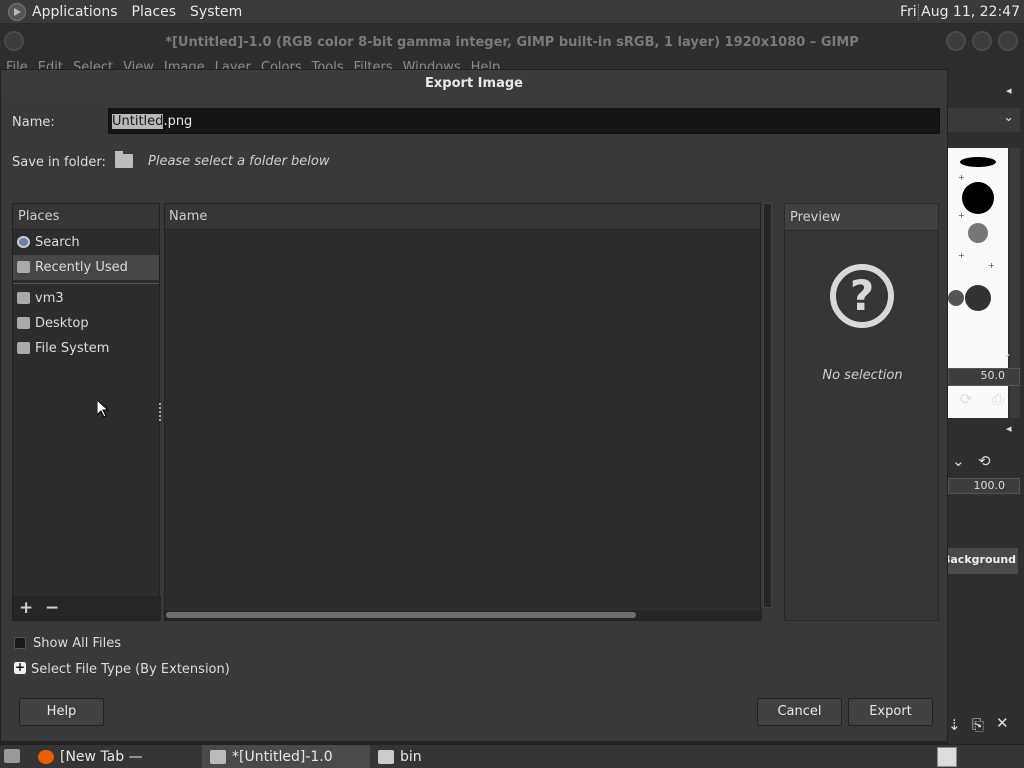 The height and width of the screenshot is (768, 1024). I want to click on menu-applications: Applications, so click(75, 12).